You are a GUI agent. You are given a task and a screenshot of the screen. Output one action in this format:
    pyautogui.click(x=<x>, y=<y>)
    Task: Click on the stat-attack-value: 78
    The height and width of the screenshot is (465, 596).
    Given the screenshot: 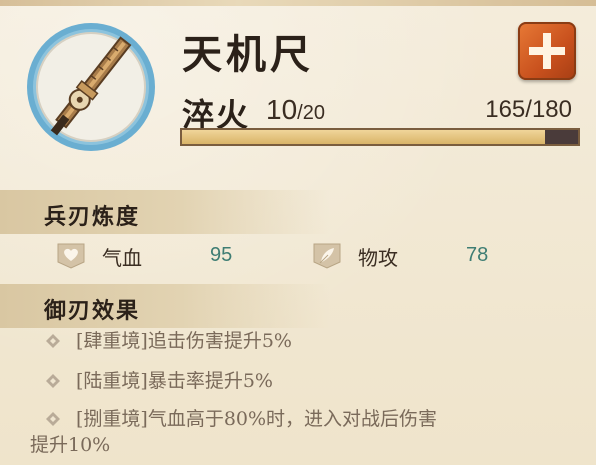 What is the action you would take?
    pyautogui.click(x=477, y=255)
    